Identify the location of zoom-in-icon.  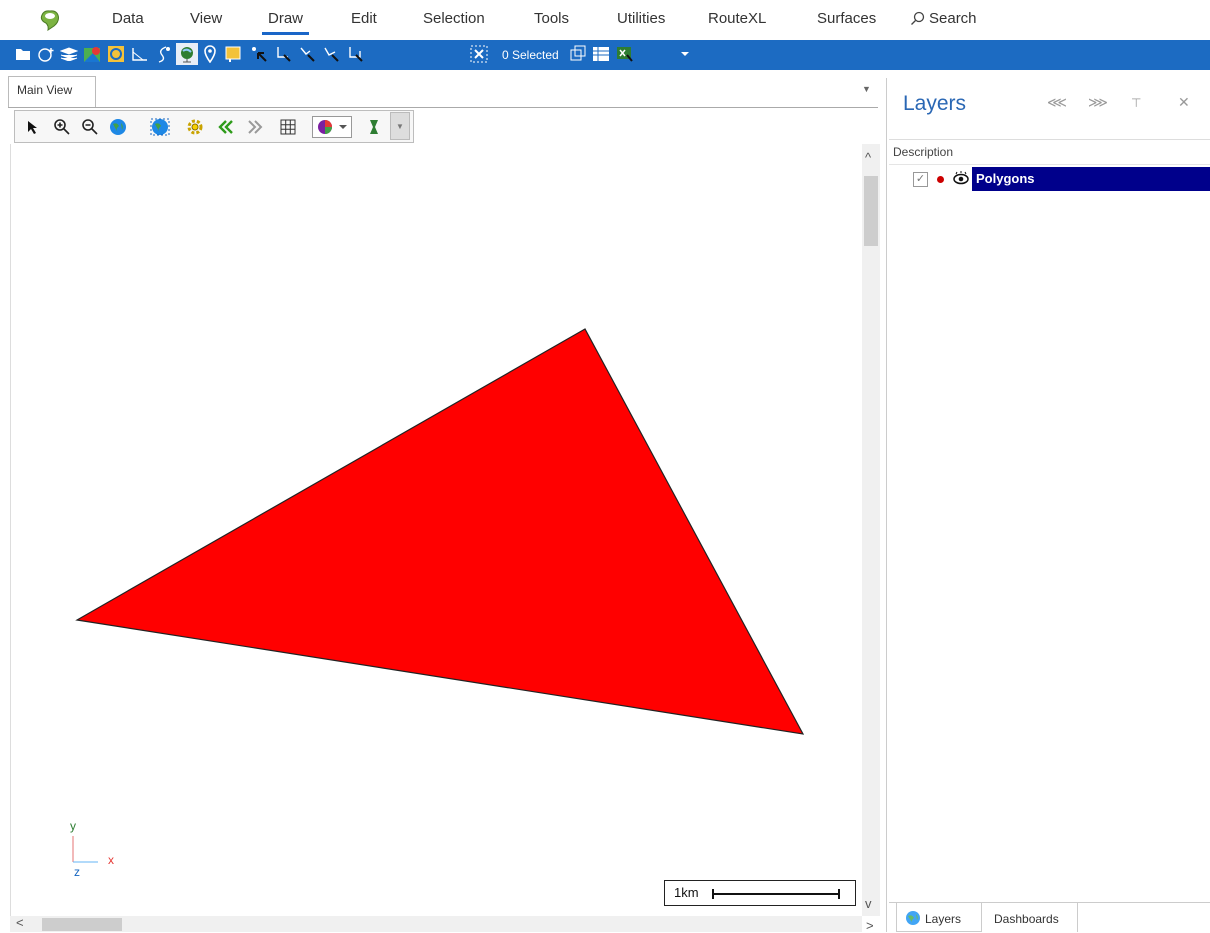
(62, 127).